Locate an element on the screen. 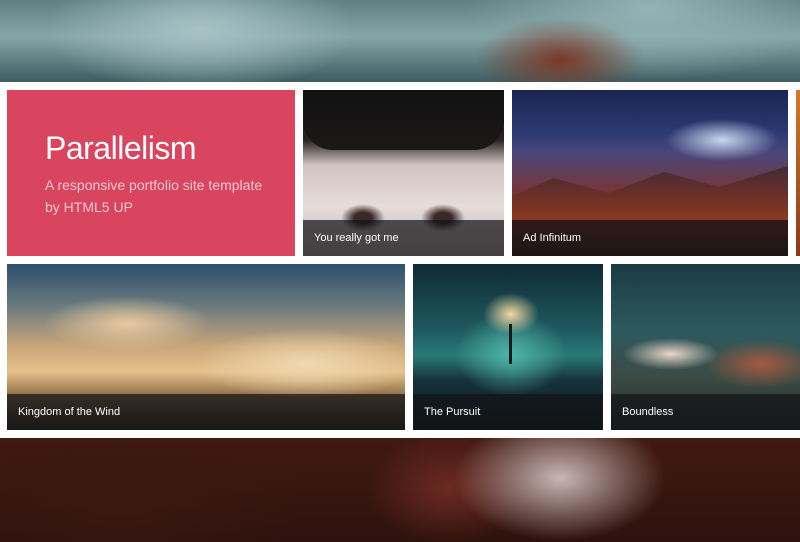 The width and height of the screenshot is (800, 542). portfolio-item-partial is located at coordinates (798, 173).